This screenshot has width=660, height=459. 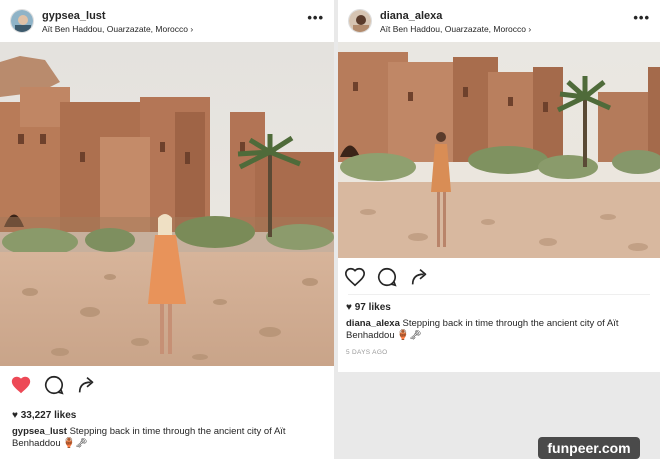 I want to click on username: diana_alexa, so click(x=411, y=16).